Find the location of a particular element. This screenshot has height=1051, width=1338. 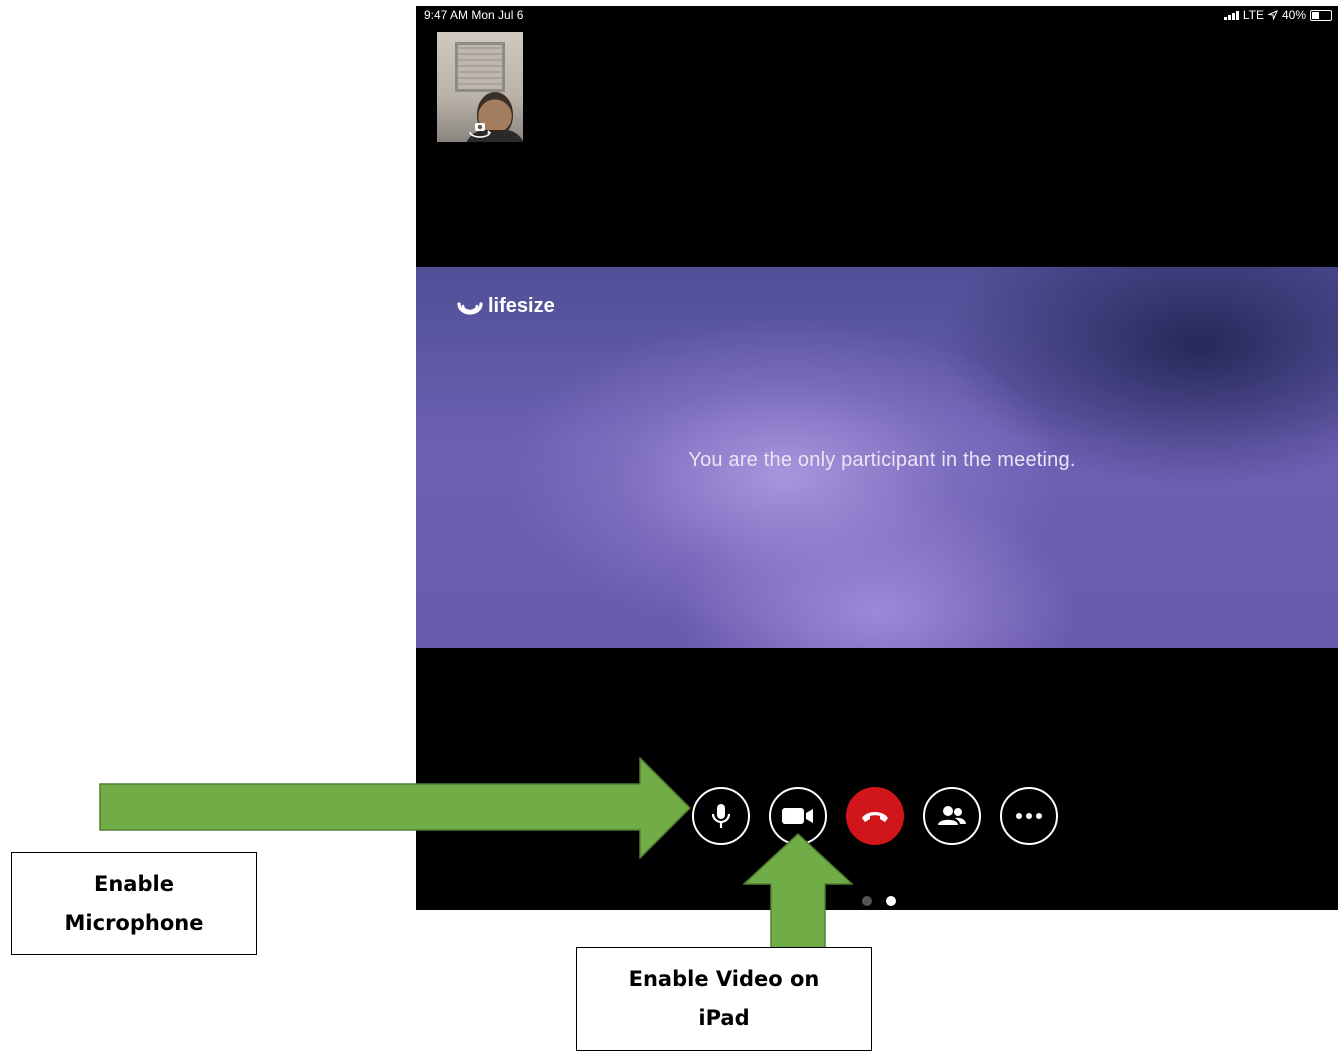

status-indicators: LTE 40% is located at coordinates (1277, 15).